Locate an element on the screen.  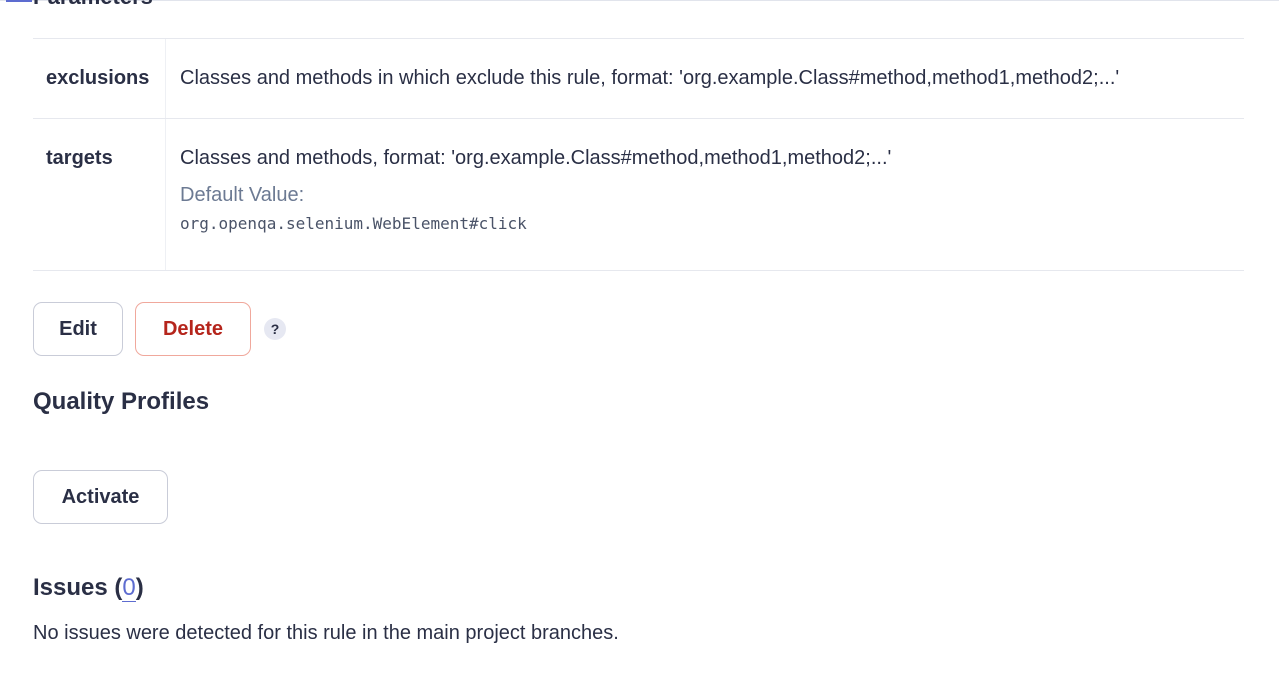
activate-button: Activate is located at coordinates (100, 497).